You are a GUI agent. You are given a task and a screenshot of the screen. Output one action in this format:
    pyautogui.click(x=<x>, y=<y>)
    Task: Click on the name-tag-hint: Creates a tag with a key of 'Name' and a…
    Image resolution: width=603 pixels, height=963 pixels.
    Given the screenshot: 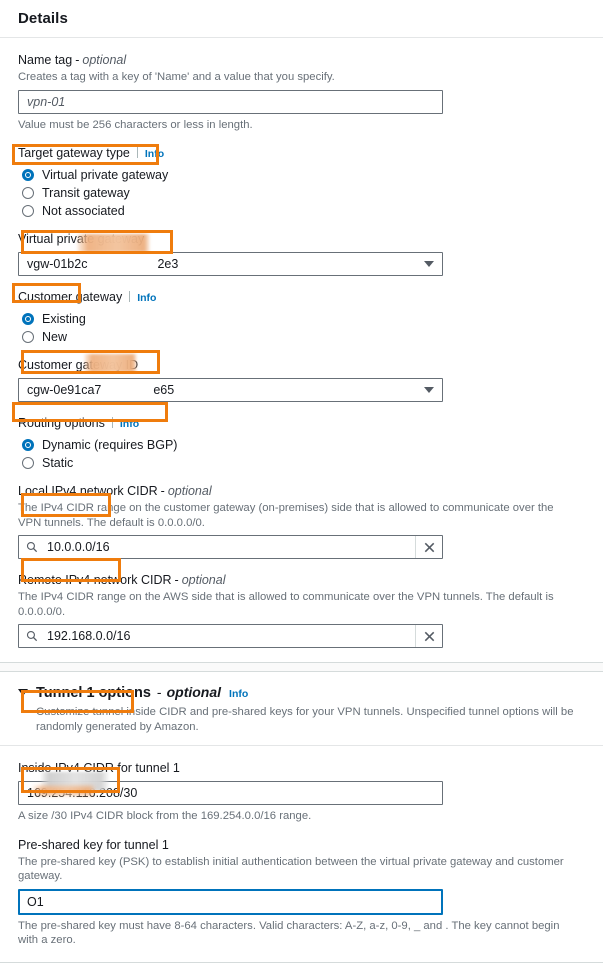 What is the action you would take?
    pyautogui.click(x=176, y=77)
    